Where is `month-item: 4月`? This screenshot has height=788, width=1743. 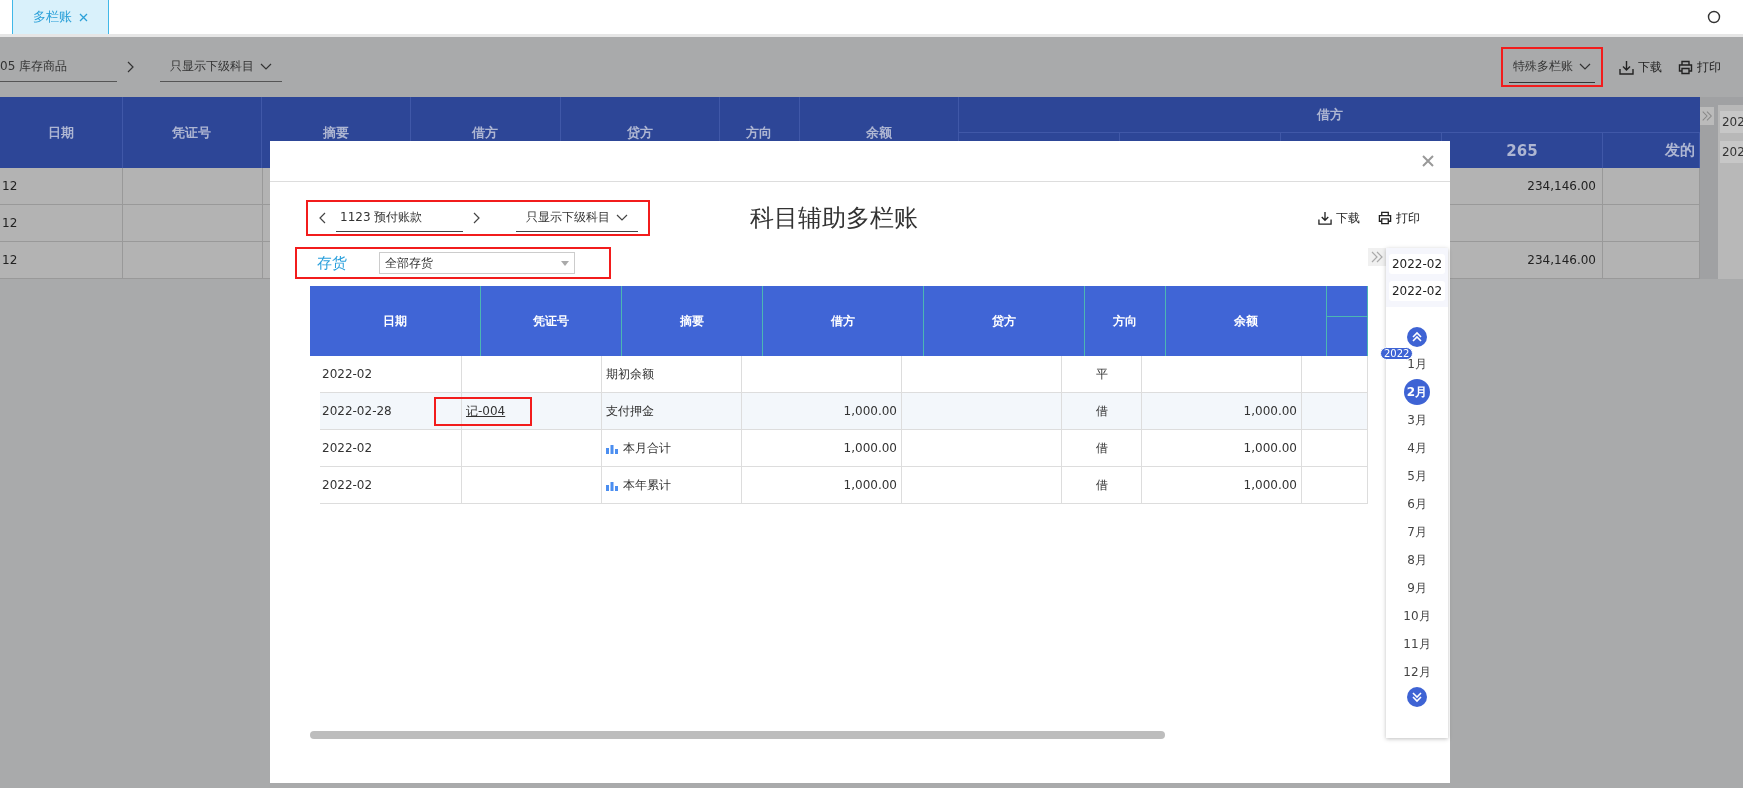 month-item: 4月 is located at coordinates (1417, 448).